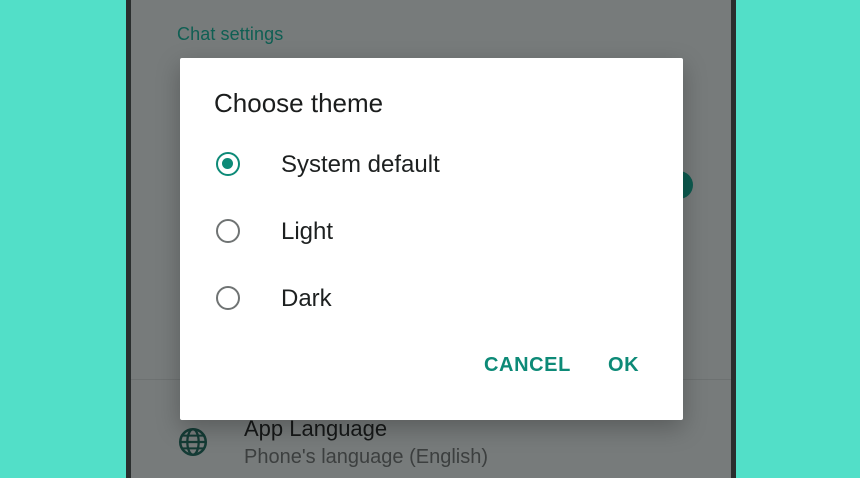 The image size is (860, 478). I want to click on theme-option-label: System default, so click(360, 164).